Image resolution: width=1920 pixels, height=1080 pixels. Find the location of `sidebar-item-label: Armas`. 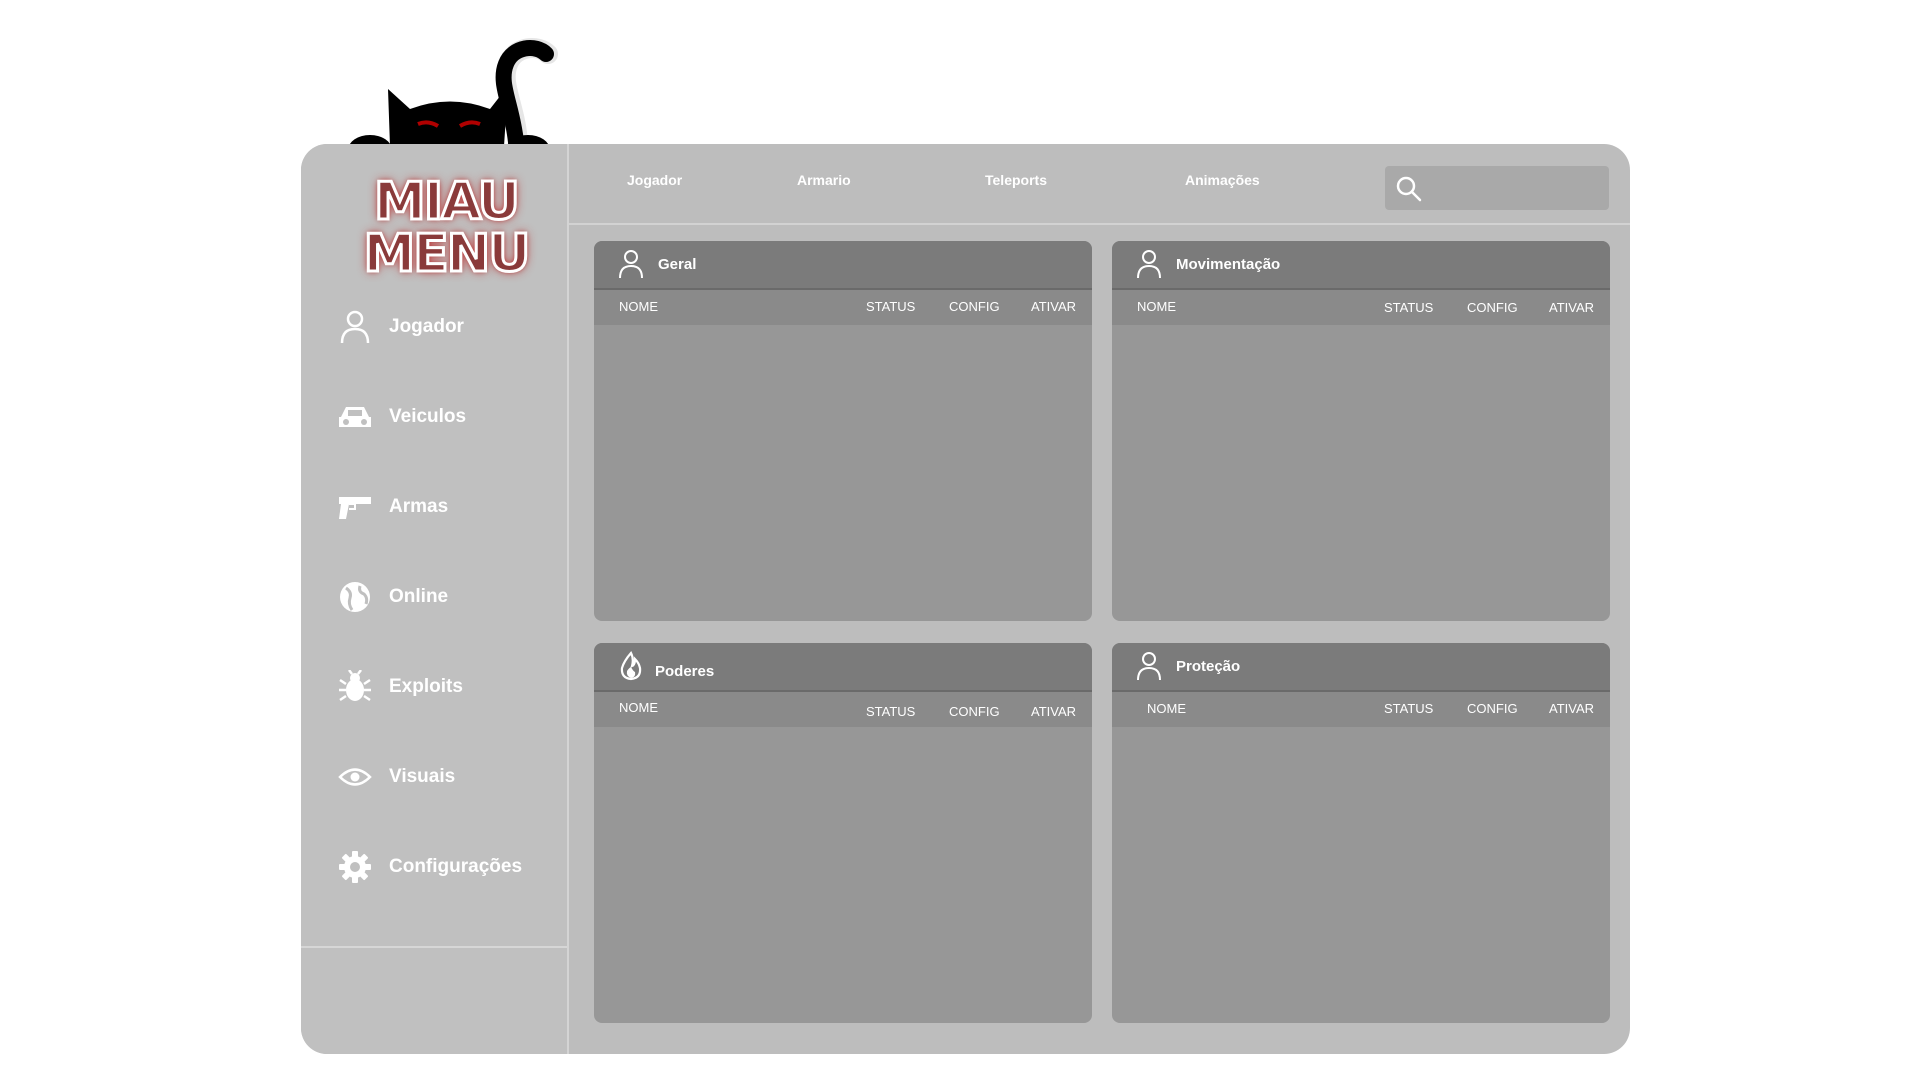

sidebar-item-label: Armas is located at coordinates (419, 506).